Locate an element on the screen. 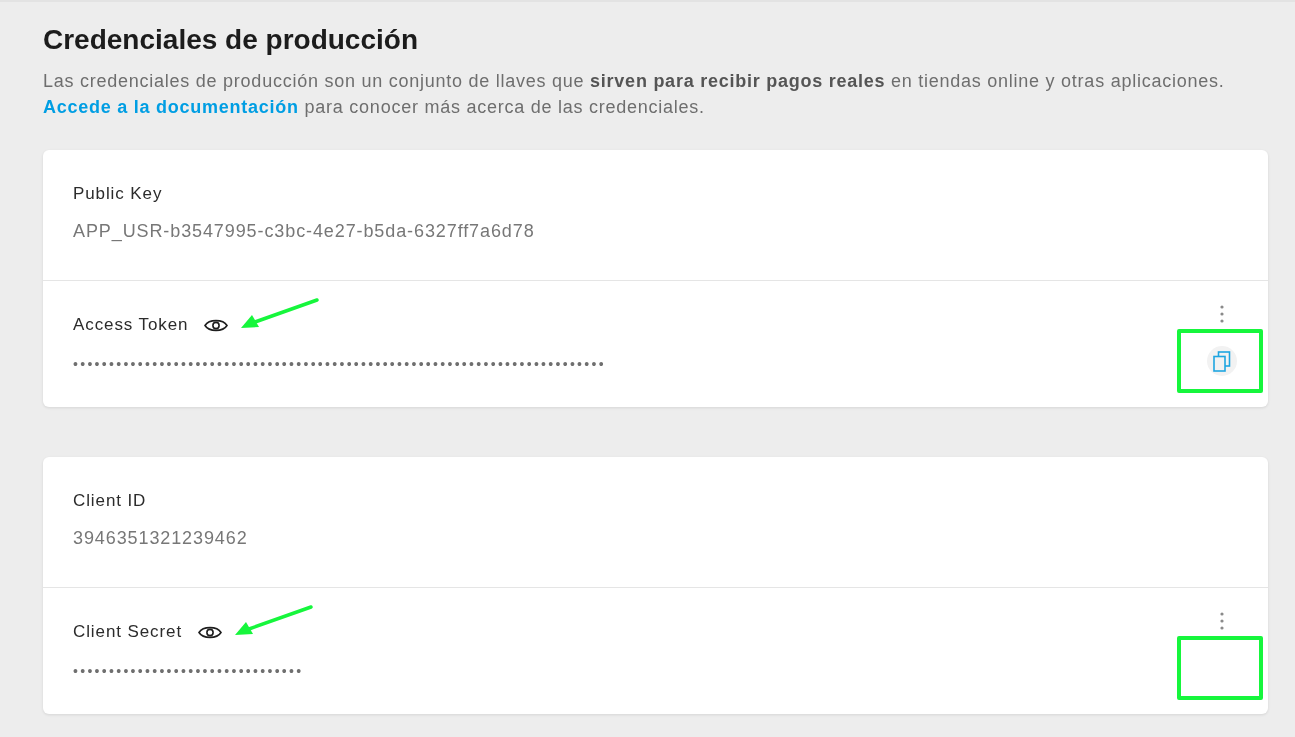 This screenshot has width=1295, height=737. field-value: 3946351321239462 is located at coordinates (161, 538).